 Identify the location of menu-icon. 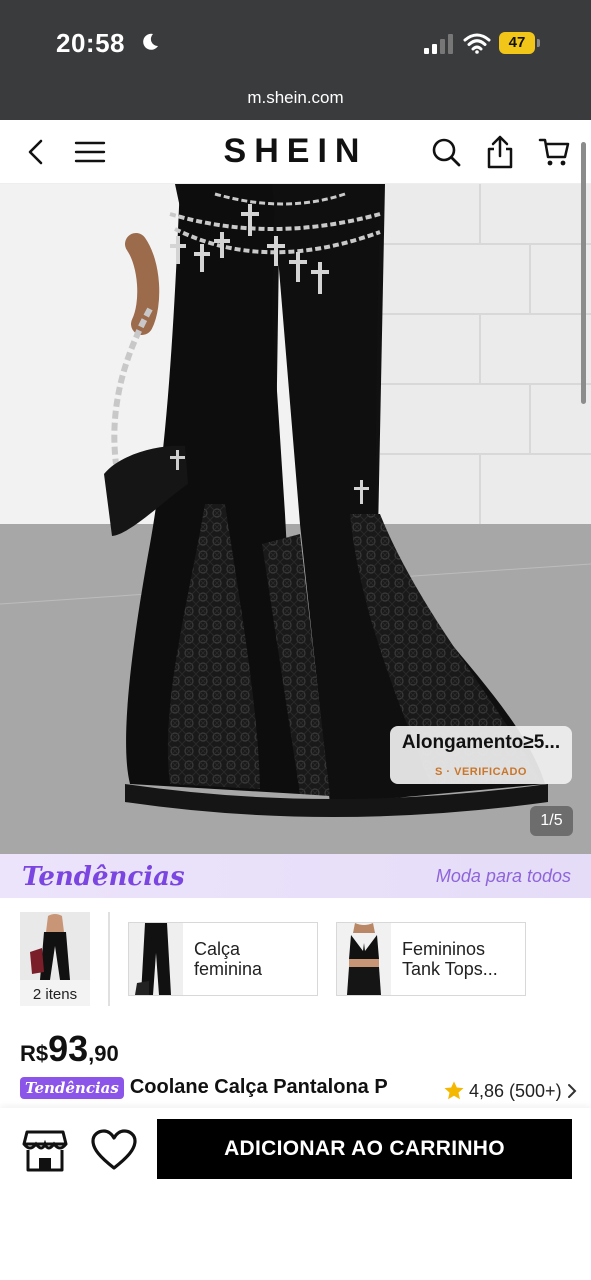
(90, 152).